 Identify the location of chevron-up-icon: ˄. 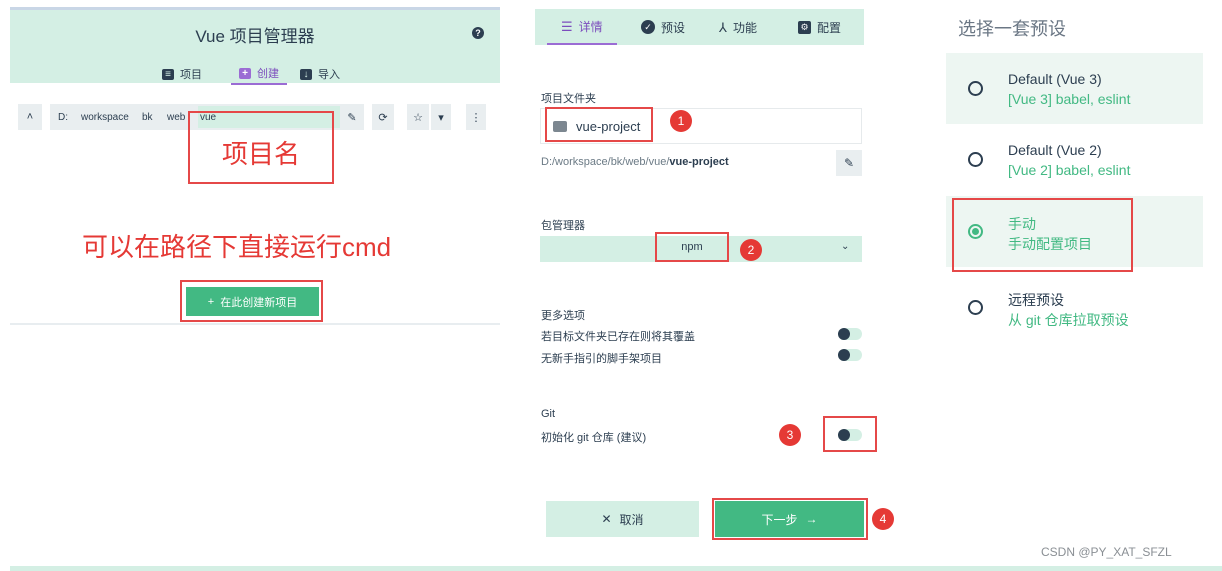
(30, 117).